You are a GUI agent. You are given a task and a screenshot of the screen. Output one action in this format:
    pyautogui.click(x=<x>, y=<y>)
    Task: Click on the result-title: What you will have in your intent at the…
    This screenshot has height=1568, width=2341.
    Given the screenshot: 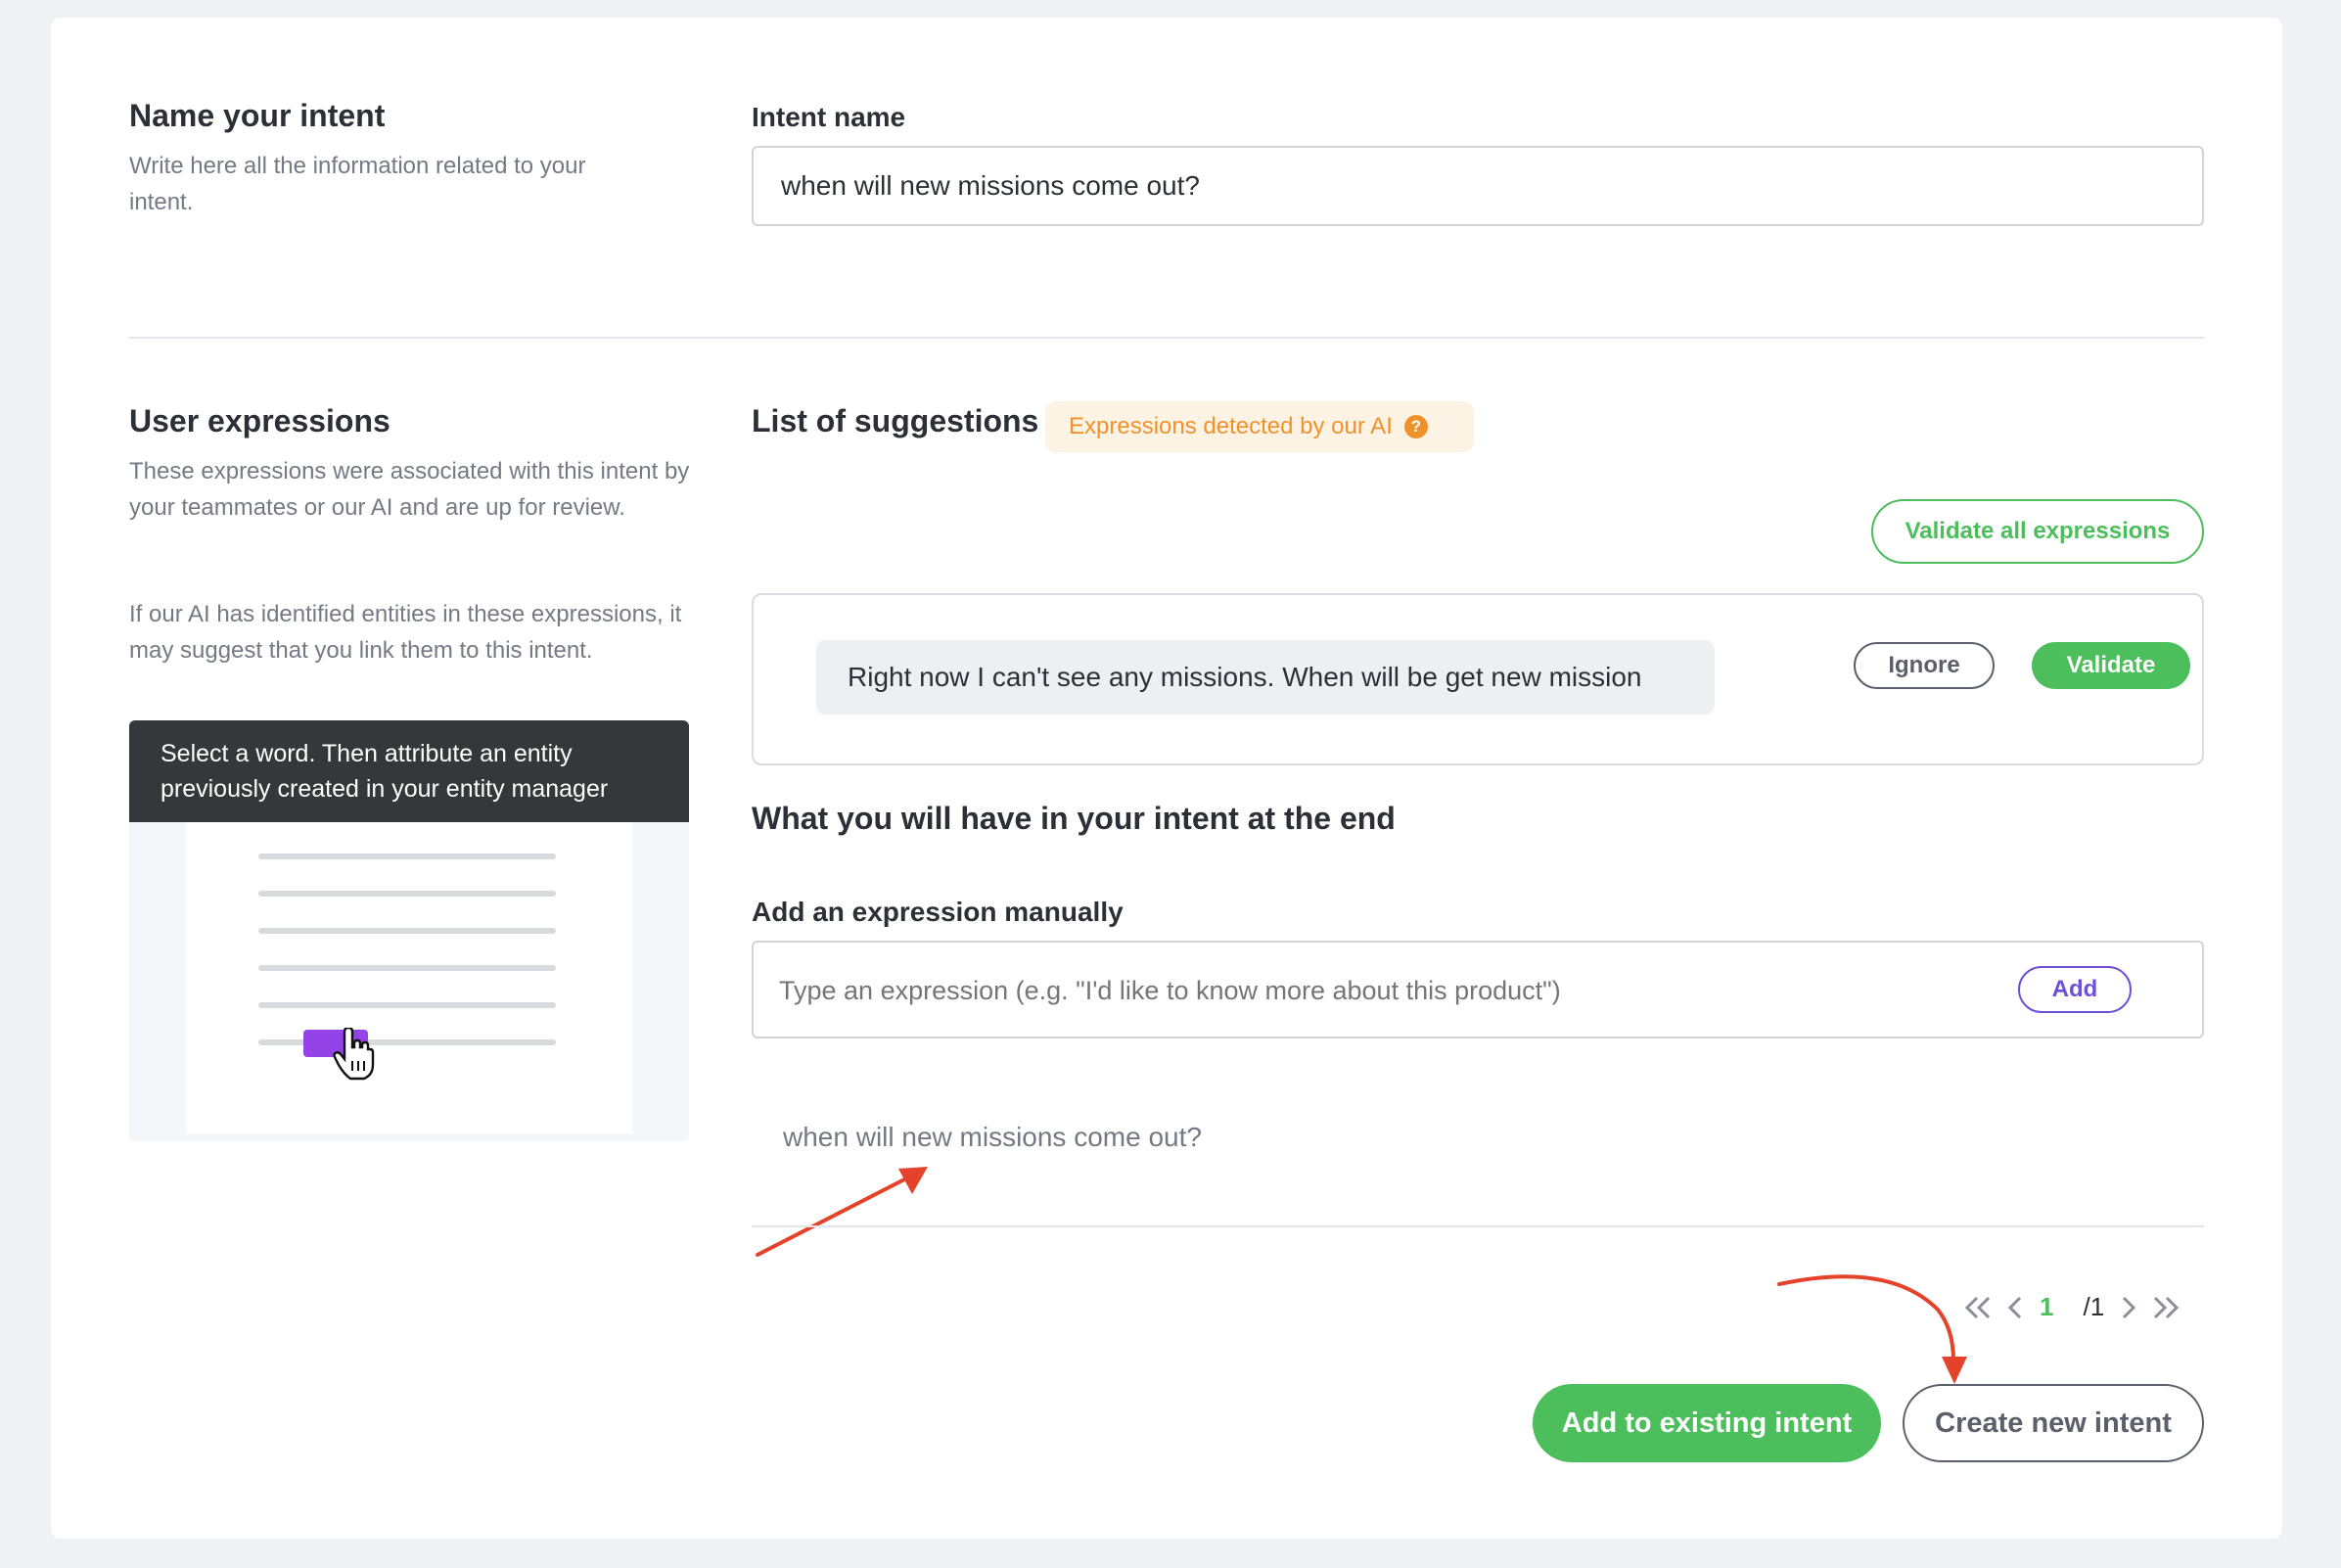 What is the action you would take?
    pyautogui.click(x=1074, y=818)
    